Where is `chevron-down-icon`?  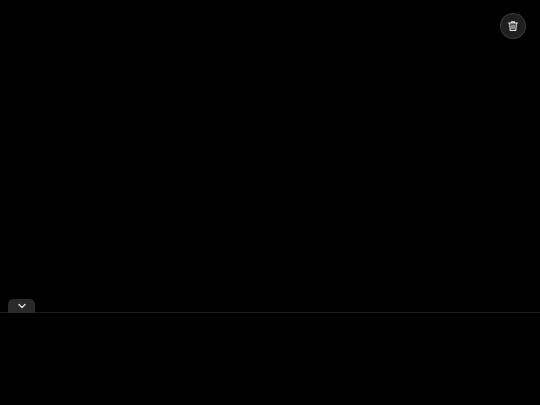
chevron-down-icon is located at coordinates (22, 306).